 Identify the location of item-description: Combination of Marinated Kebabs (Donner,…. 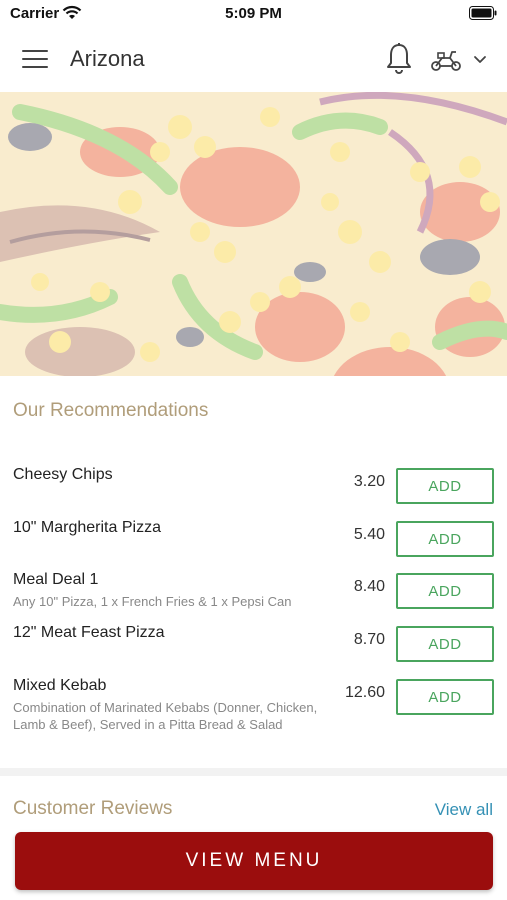
(165, 716).